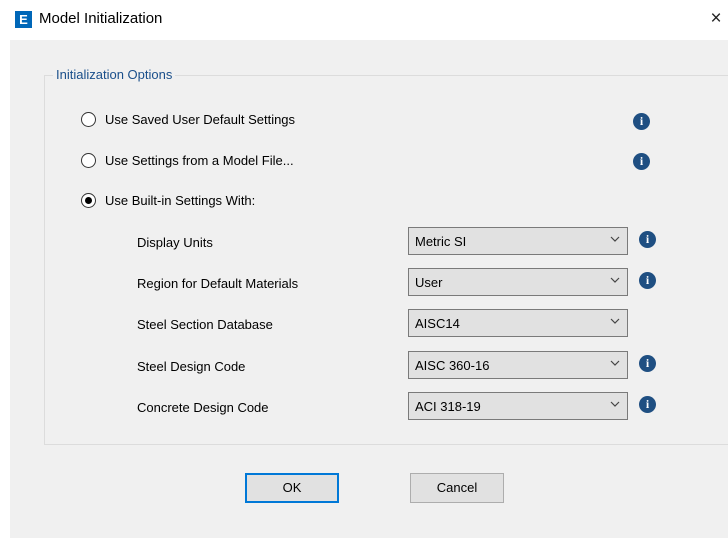  I want to click on display-units-label: Display Units, so click(175, 242).